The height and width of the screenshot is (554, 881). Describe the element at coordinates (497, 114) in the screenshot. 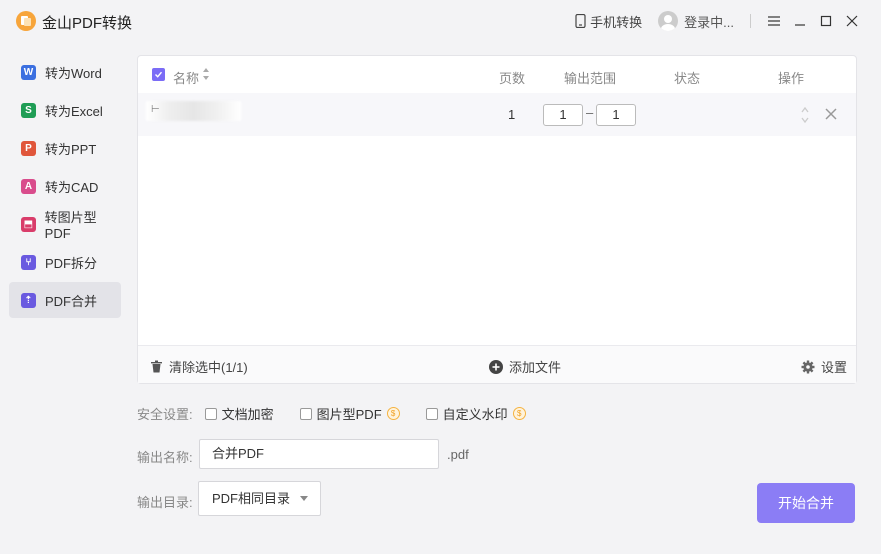

I see `table-row: ⊢ 1 1 – 1` at that location.